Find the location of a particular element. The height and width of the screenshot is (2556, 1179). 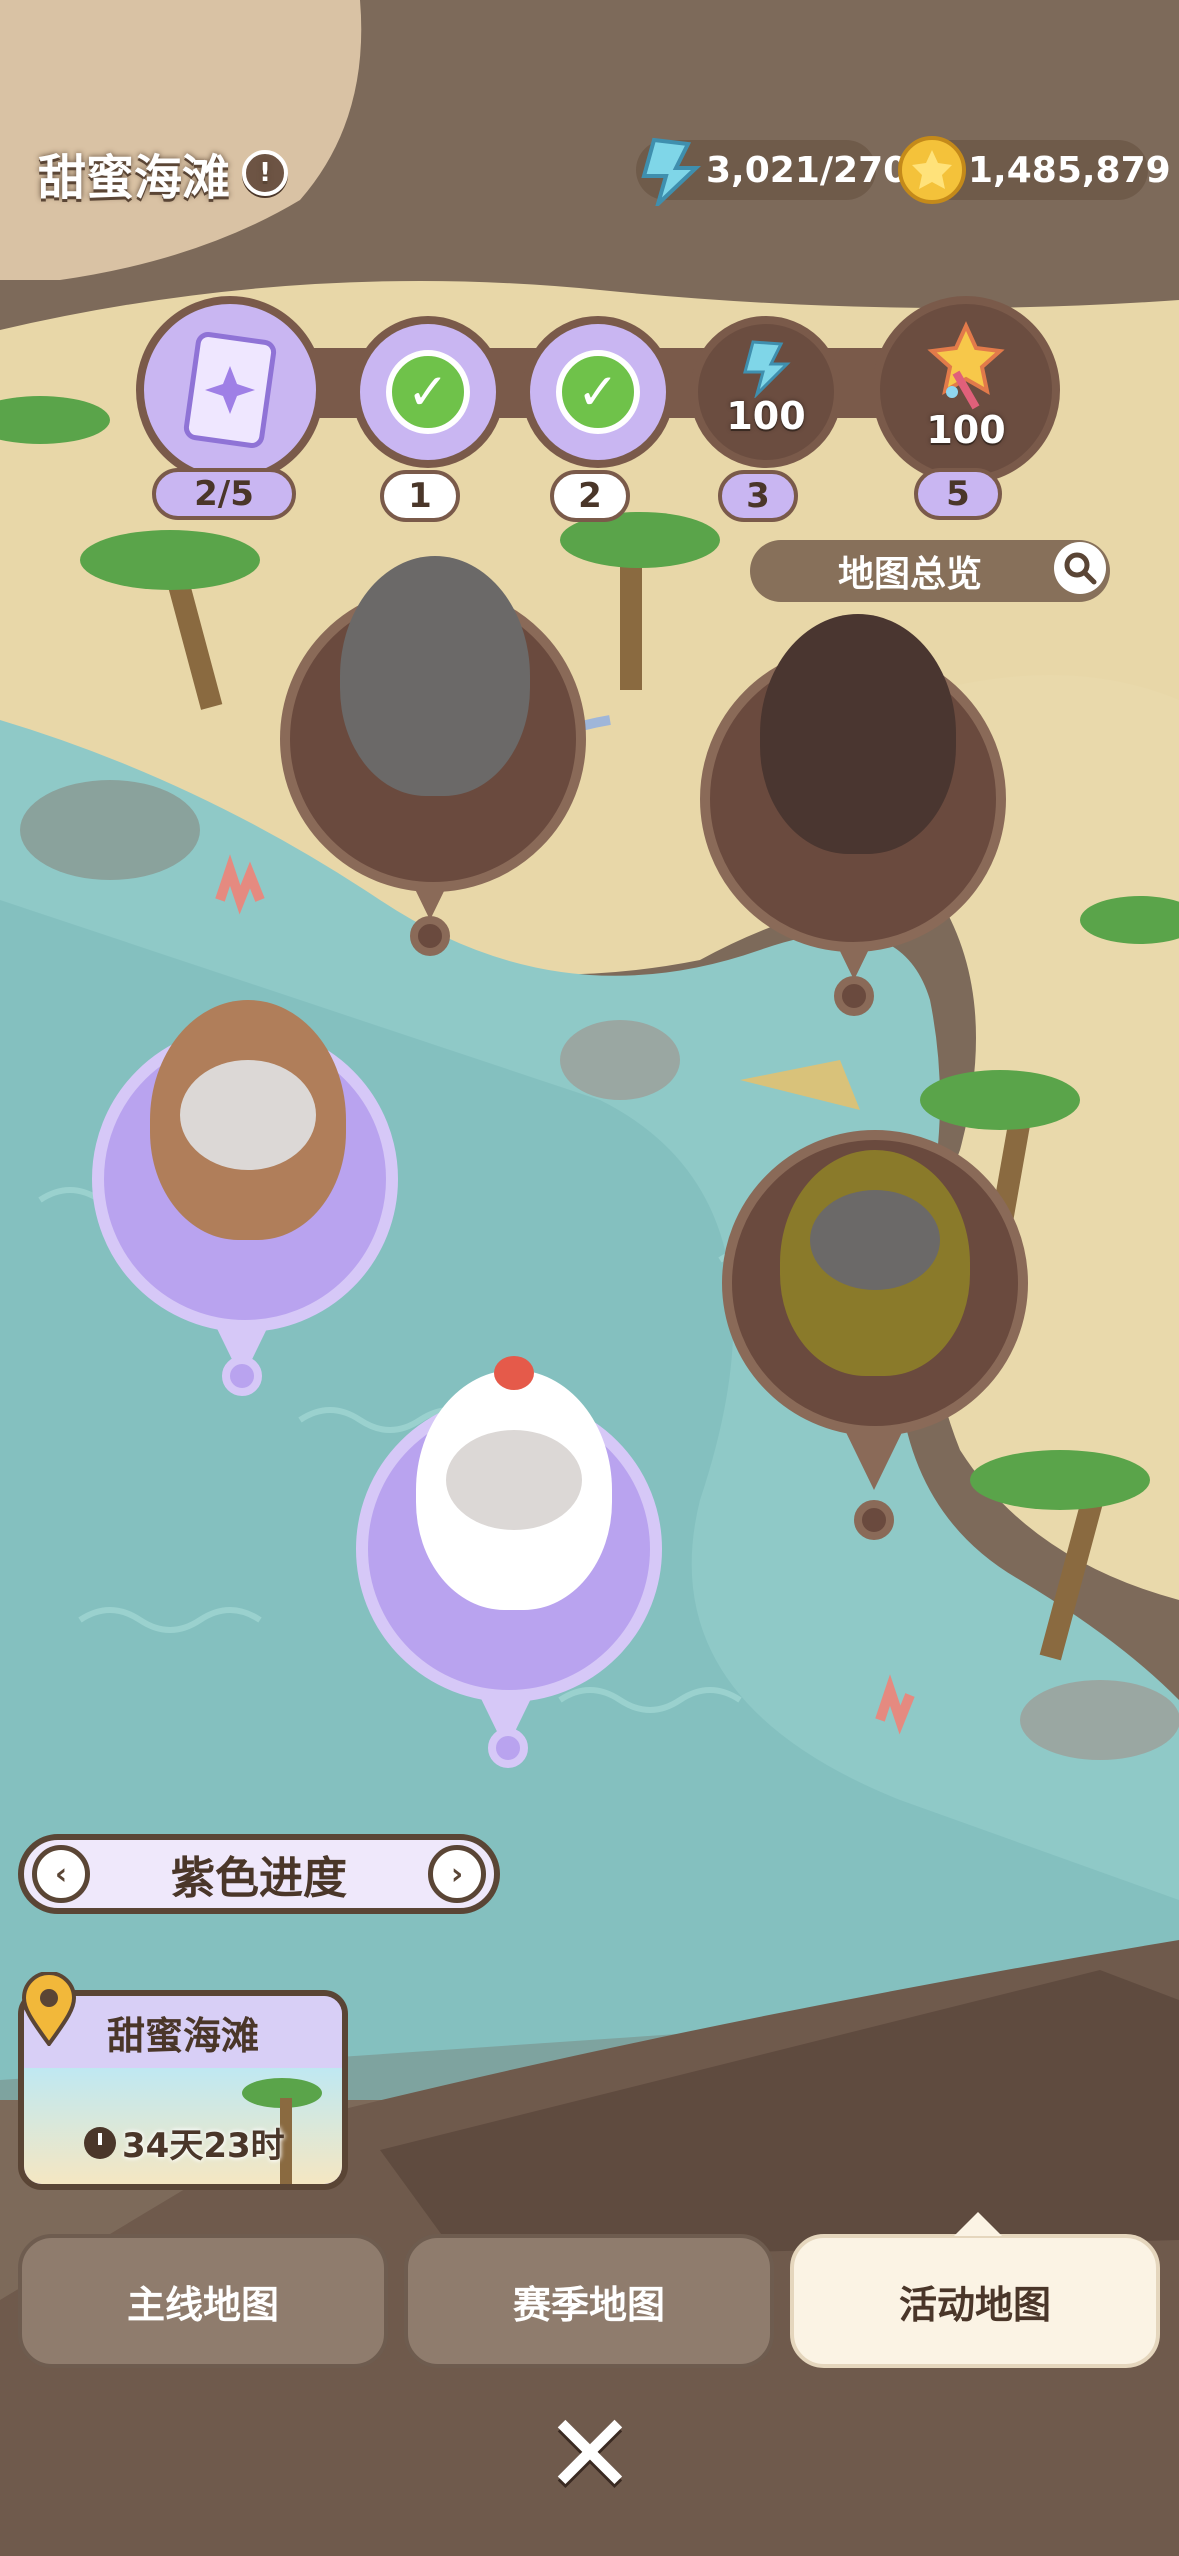

active-tab-indicator is located at coordinates (978, 2224).